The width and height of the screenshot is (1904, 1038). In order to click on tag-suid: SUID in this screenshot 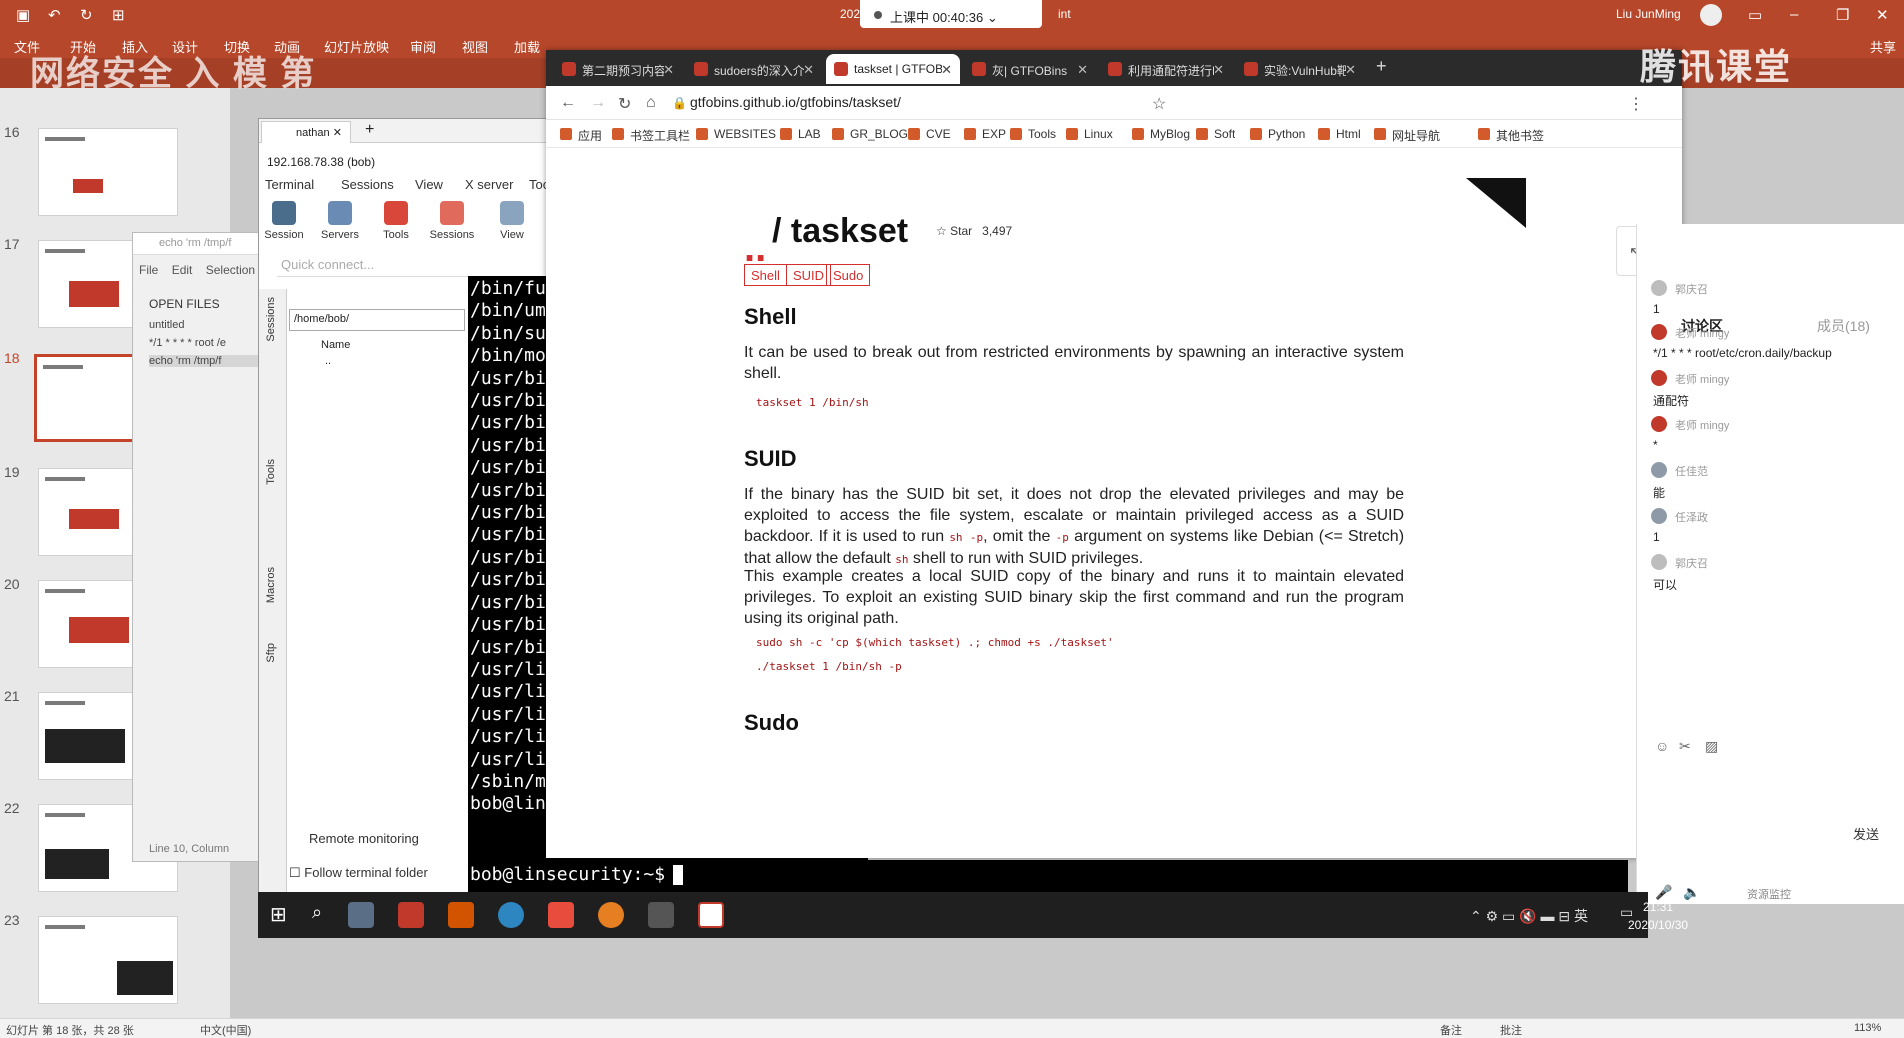, I will do `click(809, 275)`.